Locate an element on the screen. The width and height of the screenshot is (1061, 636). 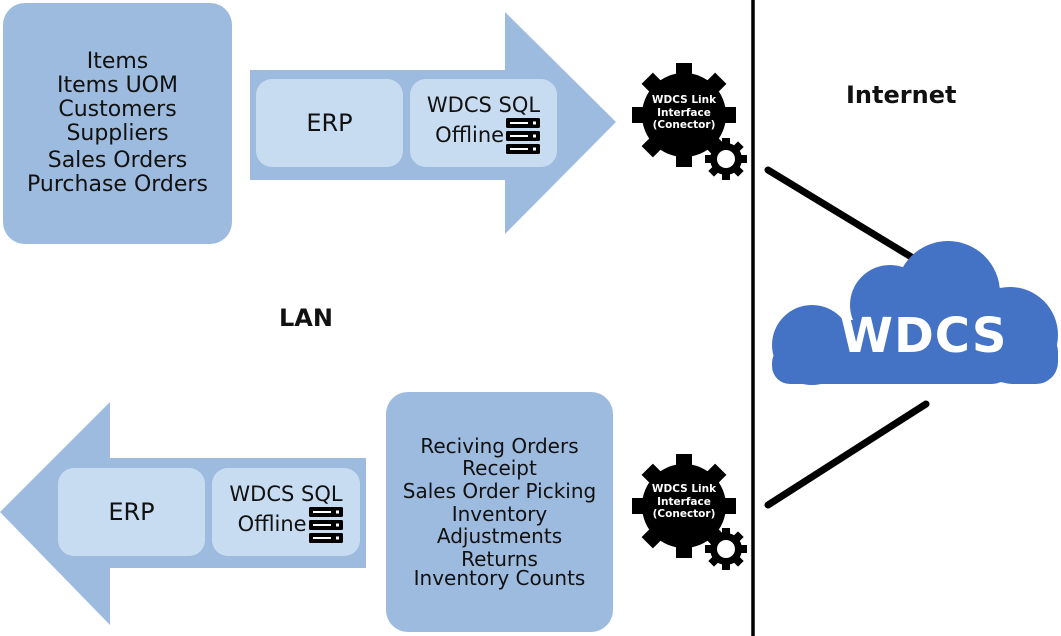
data-item: Adjustments is located at coordinates (499, 536).